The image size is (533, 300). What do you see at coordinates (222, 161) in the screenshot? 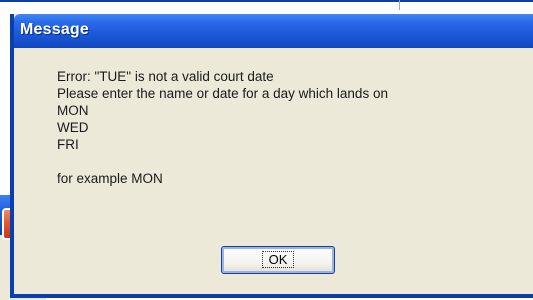
I see `message-line-blank` at bounding box center [222, 161].